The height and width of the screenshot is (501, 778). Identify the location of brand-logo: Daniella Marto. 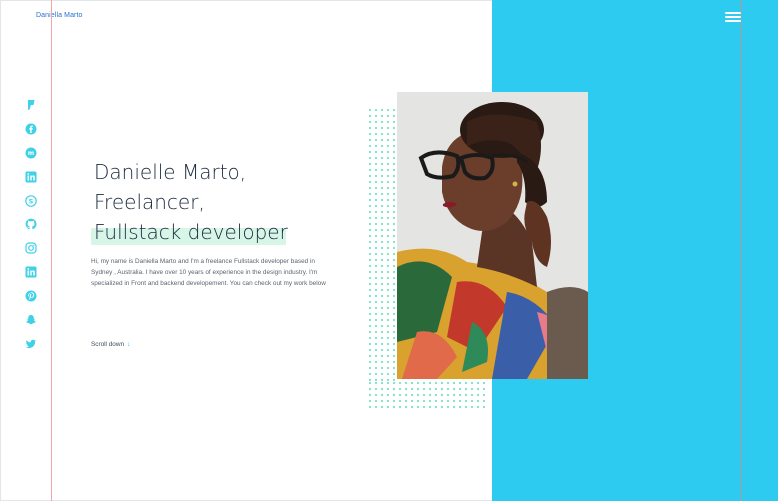
(59, 15).